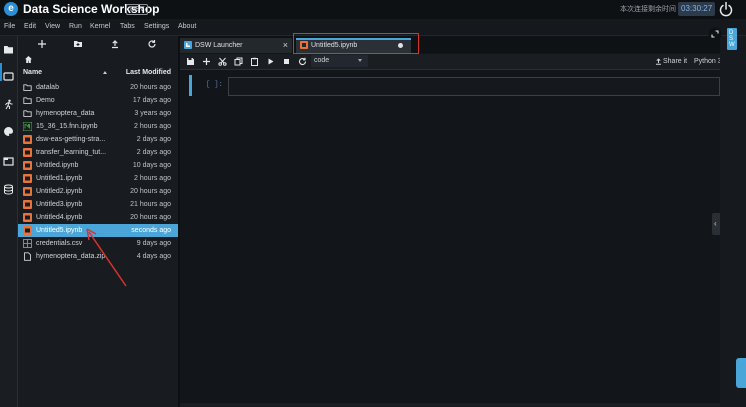 Image resolution: width=746 pixels, height=407 pixels. Describe the element at coordinates (98, 204) in the screenshot. I see `file-row: Untitled3.ipynb 21 hours ago` at that location.